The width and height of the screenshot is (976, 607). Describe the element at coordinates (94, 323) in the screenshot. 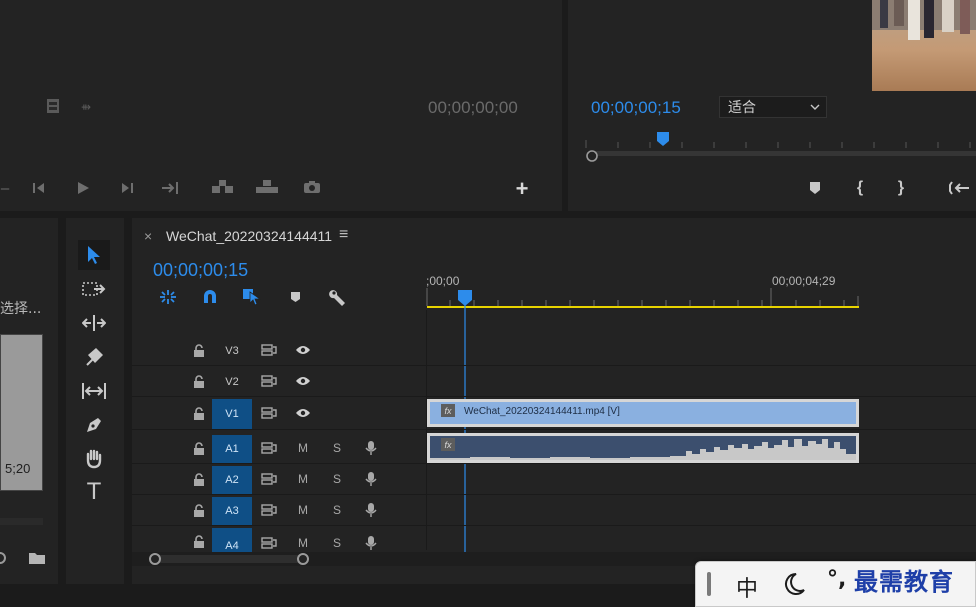

I see `ripple-edit-tool-icon` at that location.